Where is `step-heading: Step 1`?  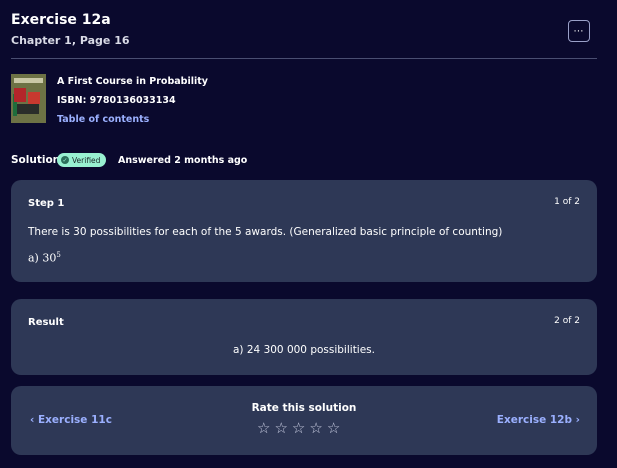
step-heading: Step 1 is located at coordinates (46, 203).